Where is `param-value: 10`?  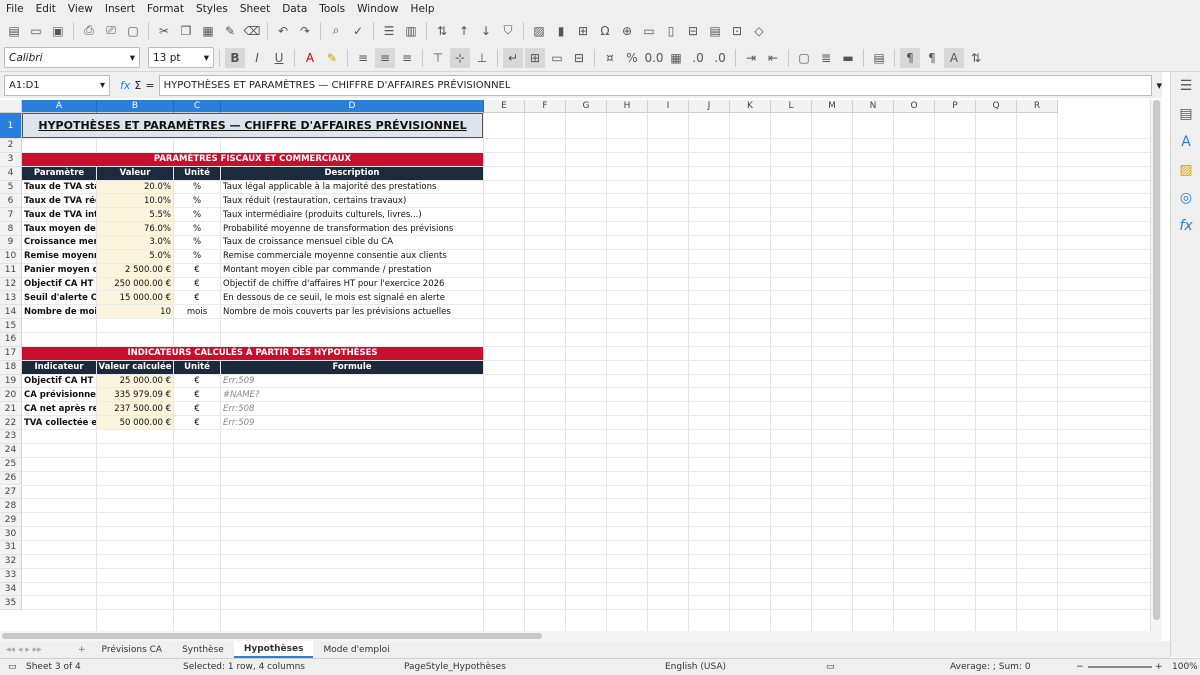
param-value: 10 is located at coordinates (135, 312).